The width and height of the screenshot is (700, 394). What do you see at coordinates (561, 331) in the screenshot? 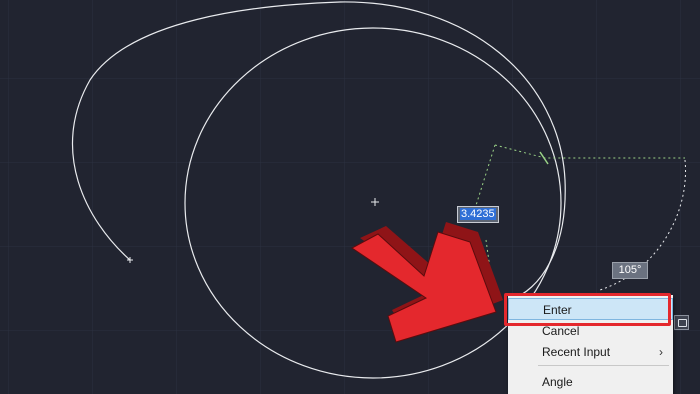
I see `menu-item-label: Cancel` at bounding box center [561, 331].